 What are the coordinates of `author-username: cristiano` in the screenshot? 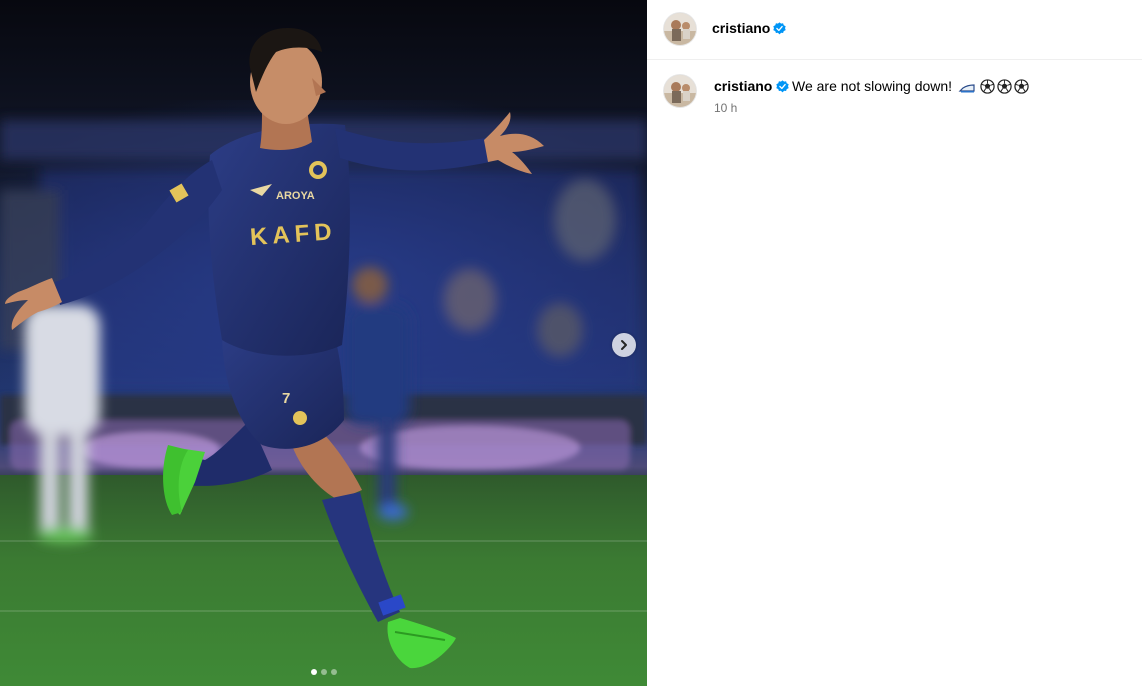 It's located at (741, 28).